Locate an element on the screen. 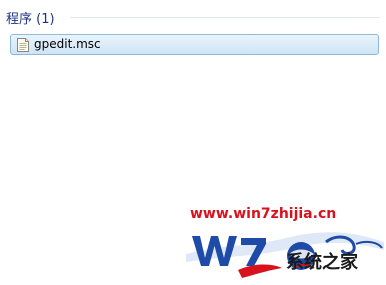  results-group-title: 程序 (1) is located at coordinates (30, 19).